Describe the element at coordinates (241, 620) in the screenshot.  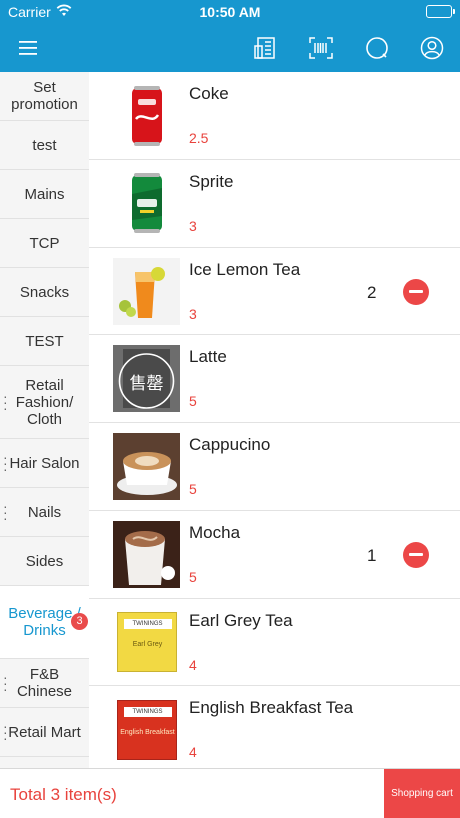
I see `product-name: Earl Grey Tea` at that location.